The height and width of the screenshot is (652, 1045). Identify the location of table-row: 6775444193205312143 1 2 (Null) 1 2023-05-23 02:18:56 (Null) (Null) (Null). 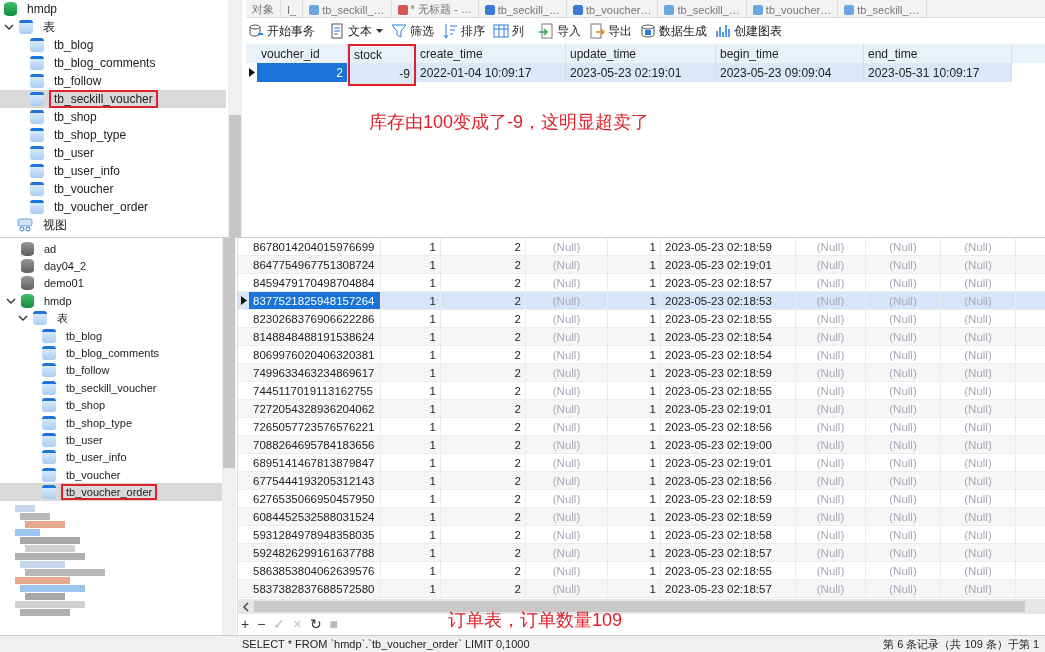
(641, 481).